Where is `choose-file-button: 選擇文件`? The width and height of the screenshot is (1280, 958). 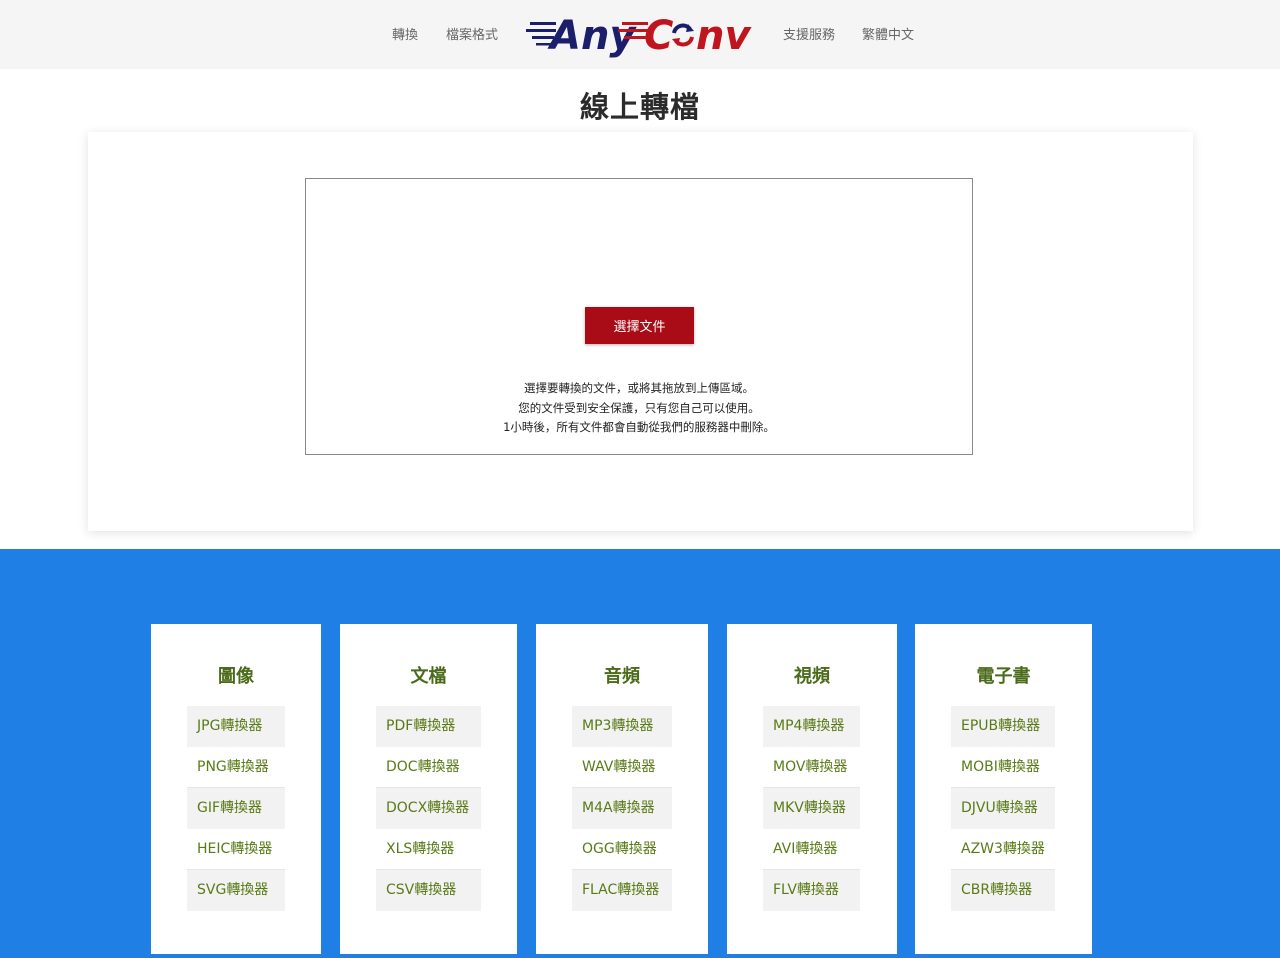 choose-file-button: 選擇文件 is located at coordinates (639, 325).